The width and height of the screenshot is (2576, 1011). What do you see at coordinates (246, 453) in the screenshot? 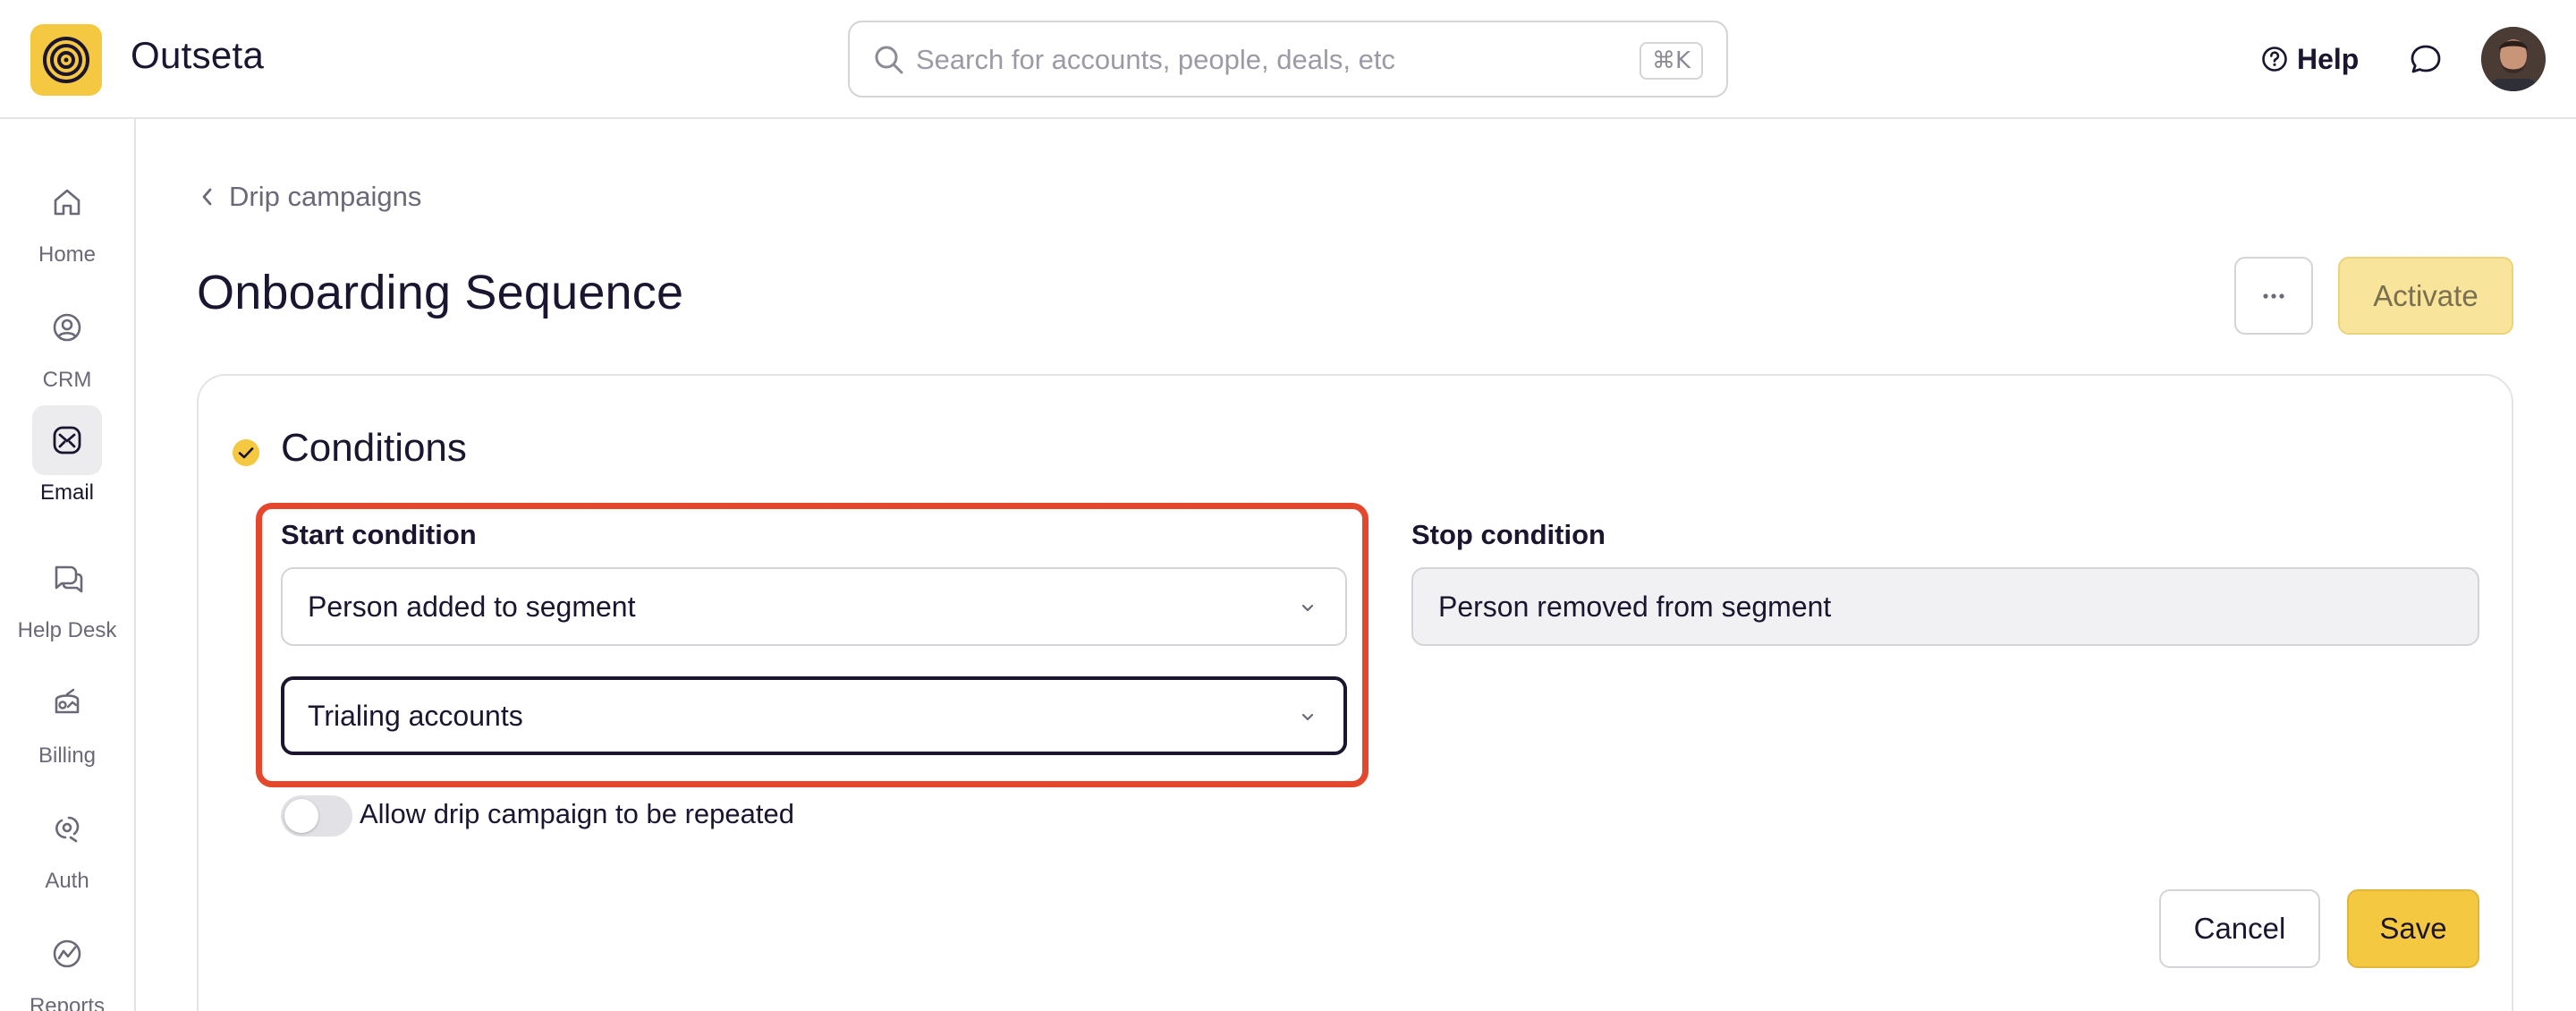
I see `check-circle-icon` at bounding box center [246, 453].